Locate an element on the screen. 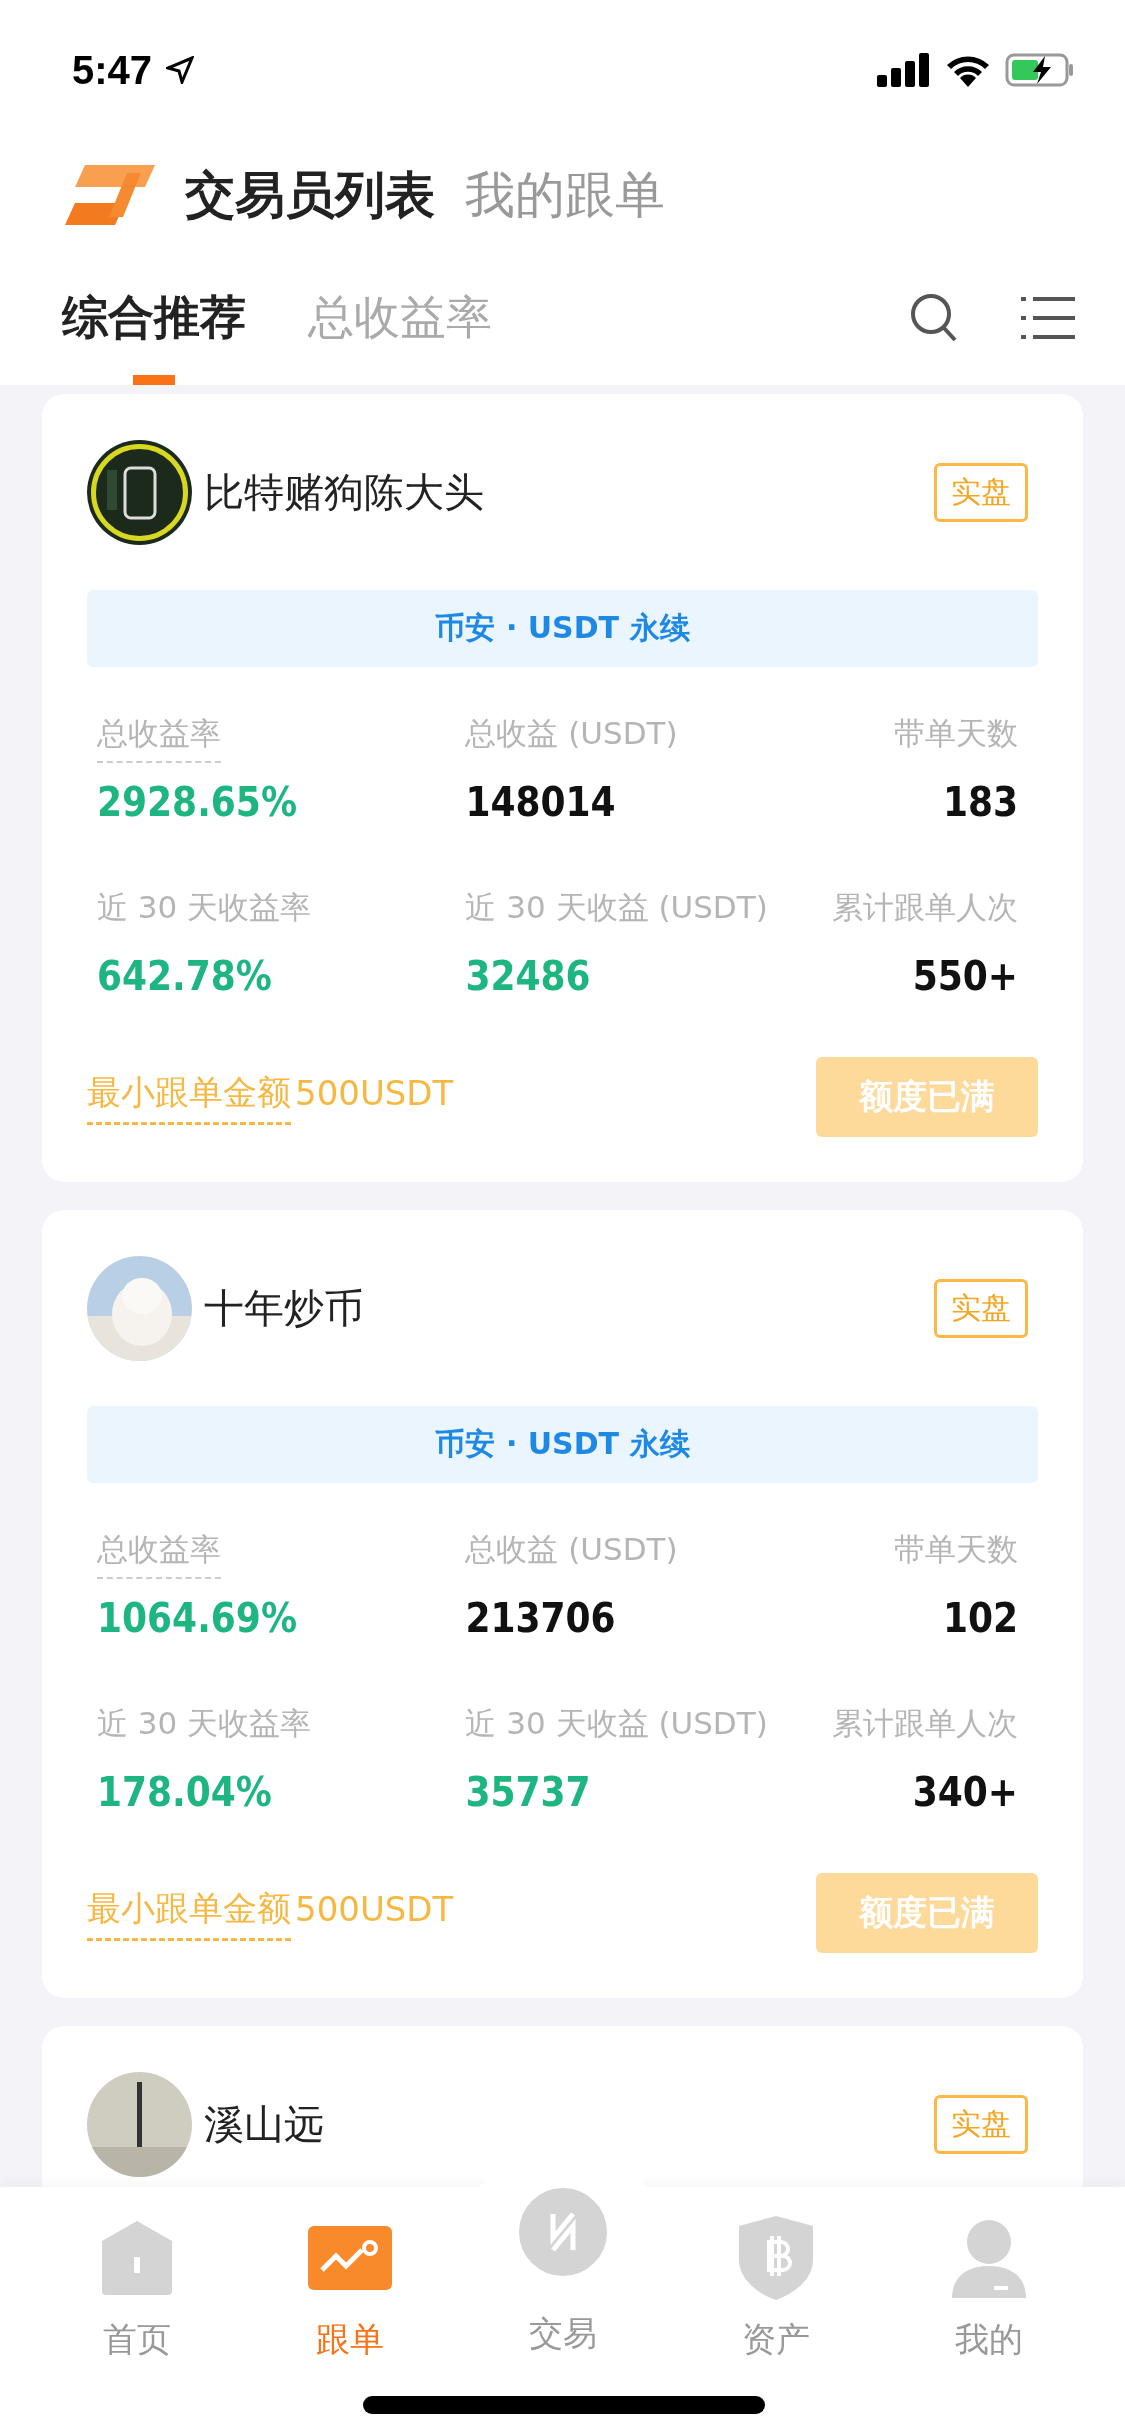 Image resolution: width=1125 pixels, height=2436 pixels. nav-tab: 我的 is located at coordinates (988, 2311).